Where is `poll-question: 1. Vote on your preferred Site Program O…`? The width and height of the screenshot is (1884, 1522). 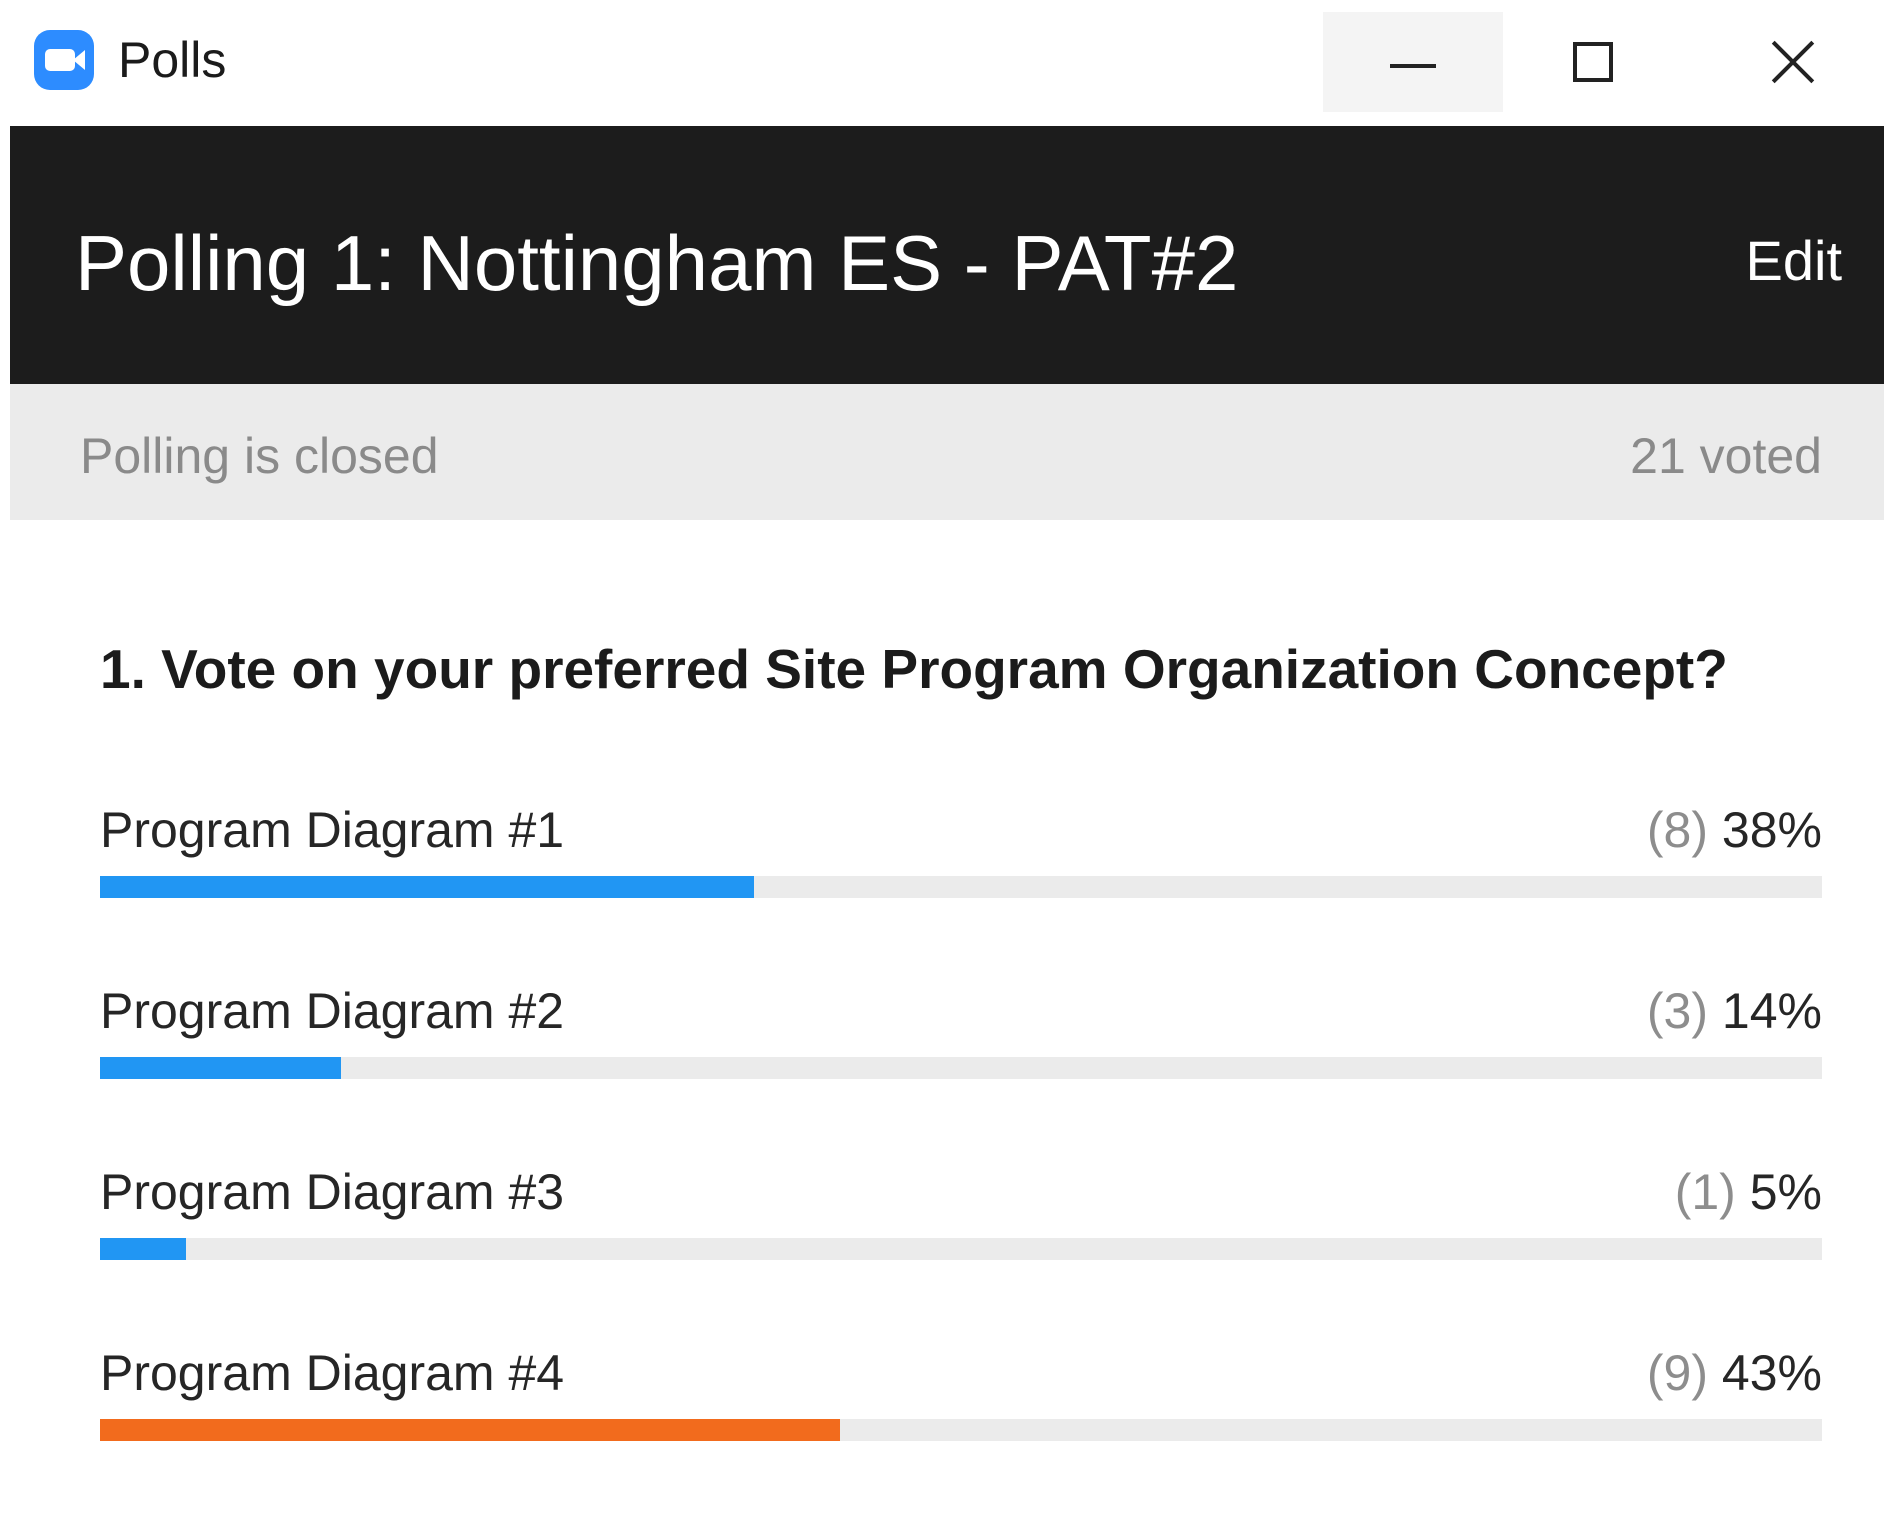 poll-question: 1. Vote on your preferred Site Program O… is located at coordinates (914, 669).